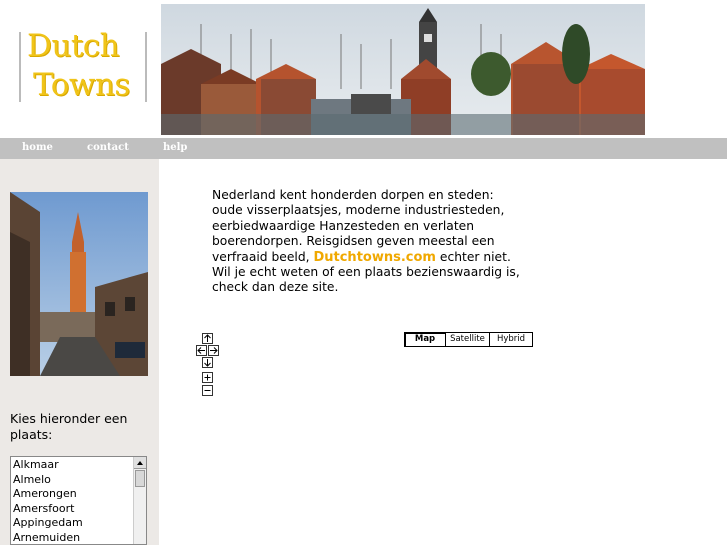 This screenshot has width=727, height=545. Describe the element at coordinates (201, 350) in the screenshot. I see `pan-left-icon` at that location.